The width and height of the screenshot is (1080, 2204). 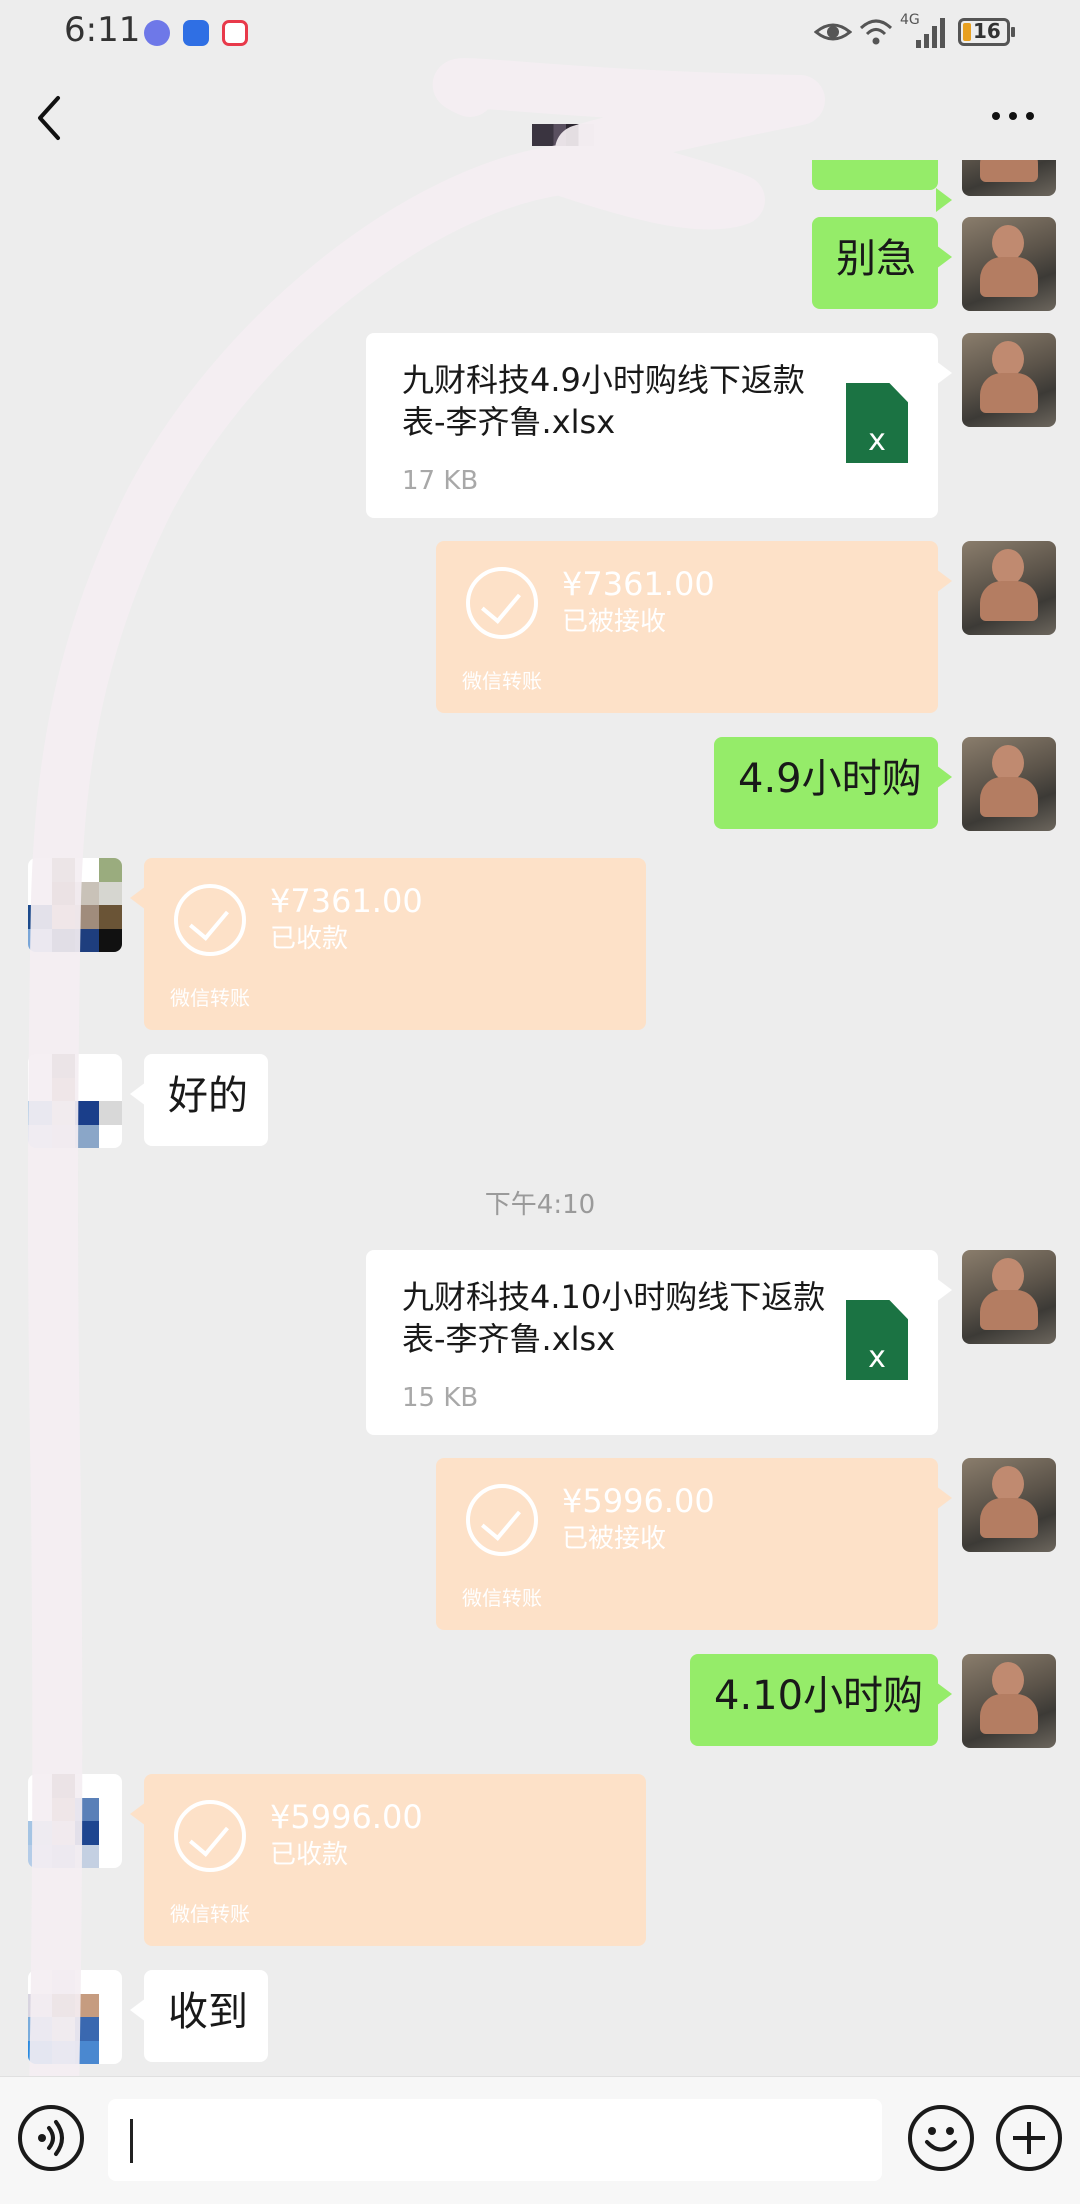 I want to click on status-time: 6:11, so click(x=102, y=30).